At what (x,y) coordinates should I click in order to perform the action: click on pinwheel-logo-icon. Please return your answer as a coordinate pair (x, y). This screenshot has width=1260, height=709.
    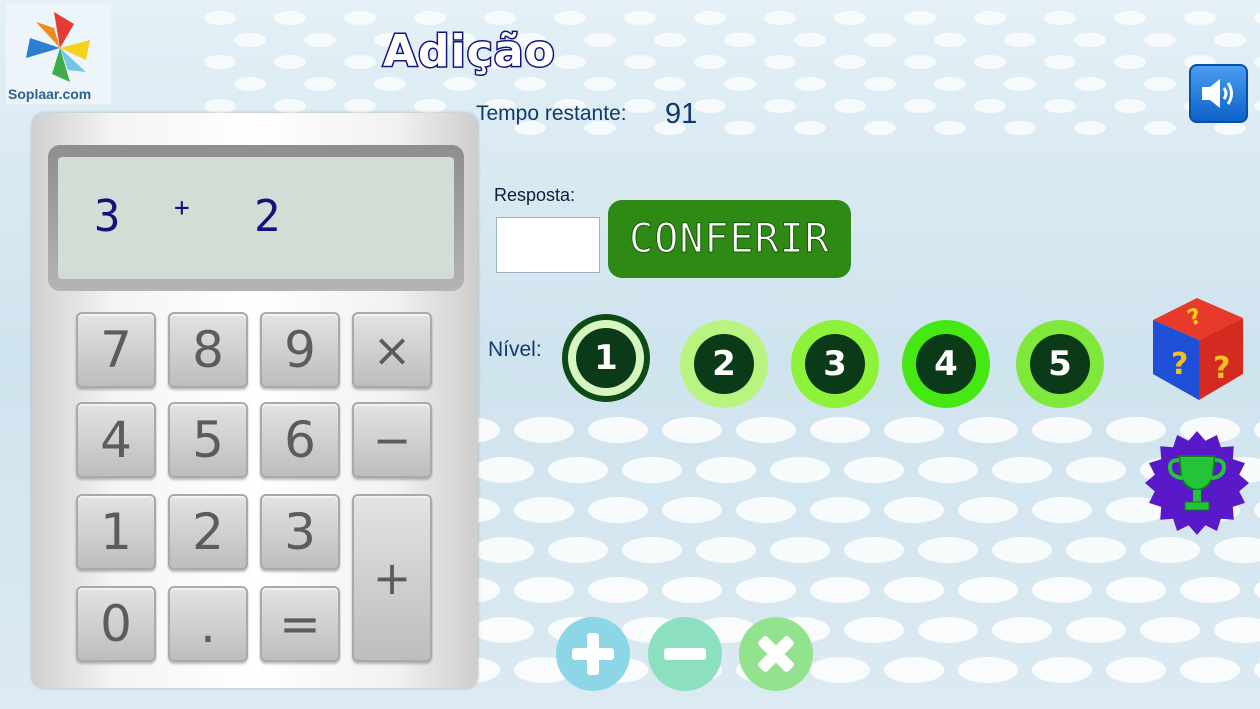
    Looking at the image, I should click on (58, 47).